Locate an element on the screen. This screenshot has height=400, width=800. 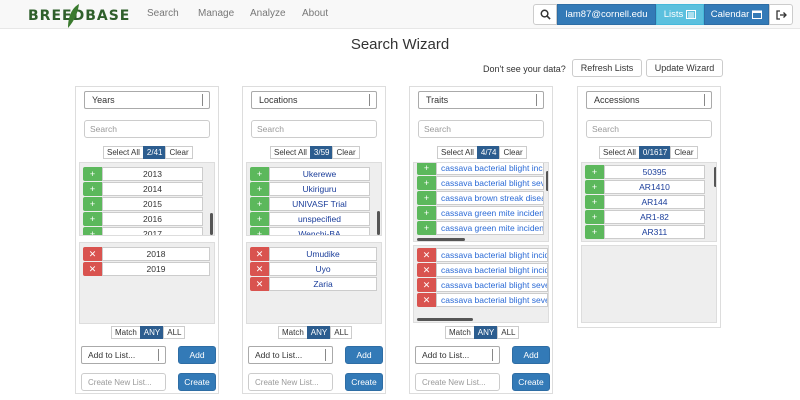
navbar-search-button is located at coordinates (545, 14).